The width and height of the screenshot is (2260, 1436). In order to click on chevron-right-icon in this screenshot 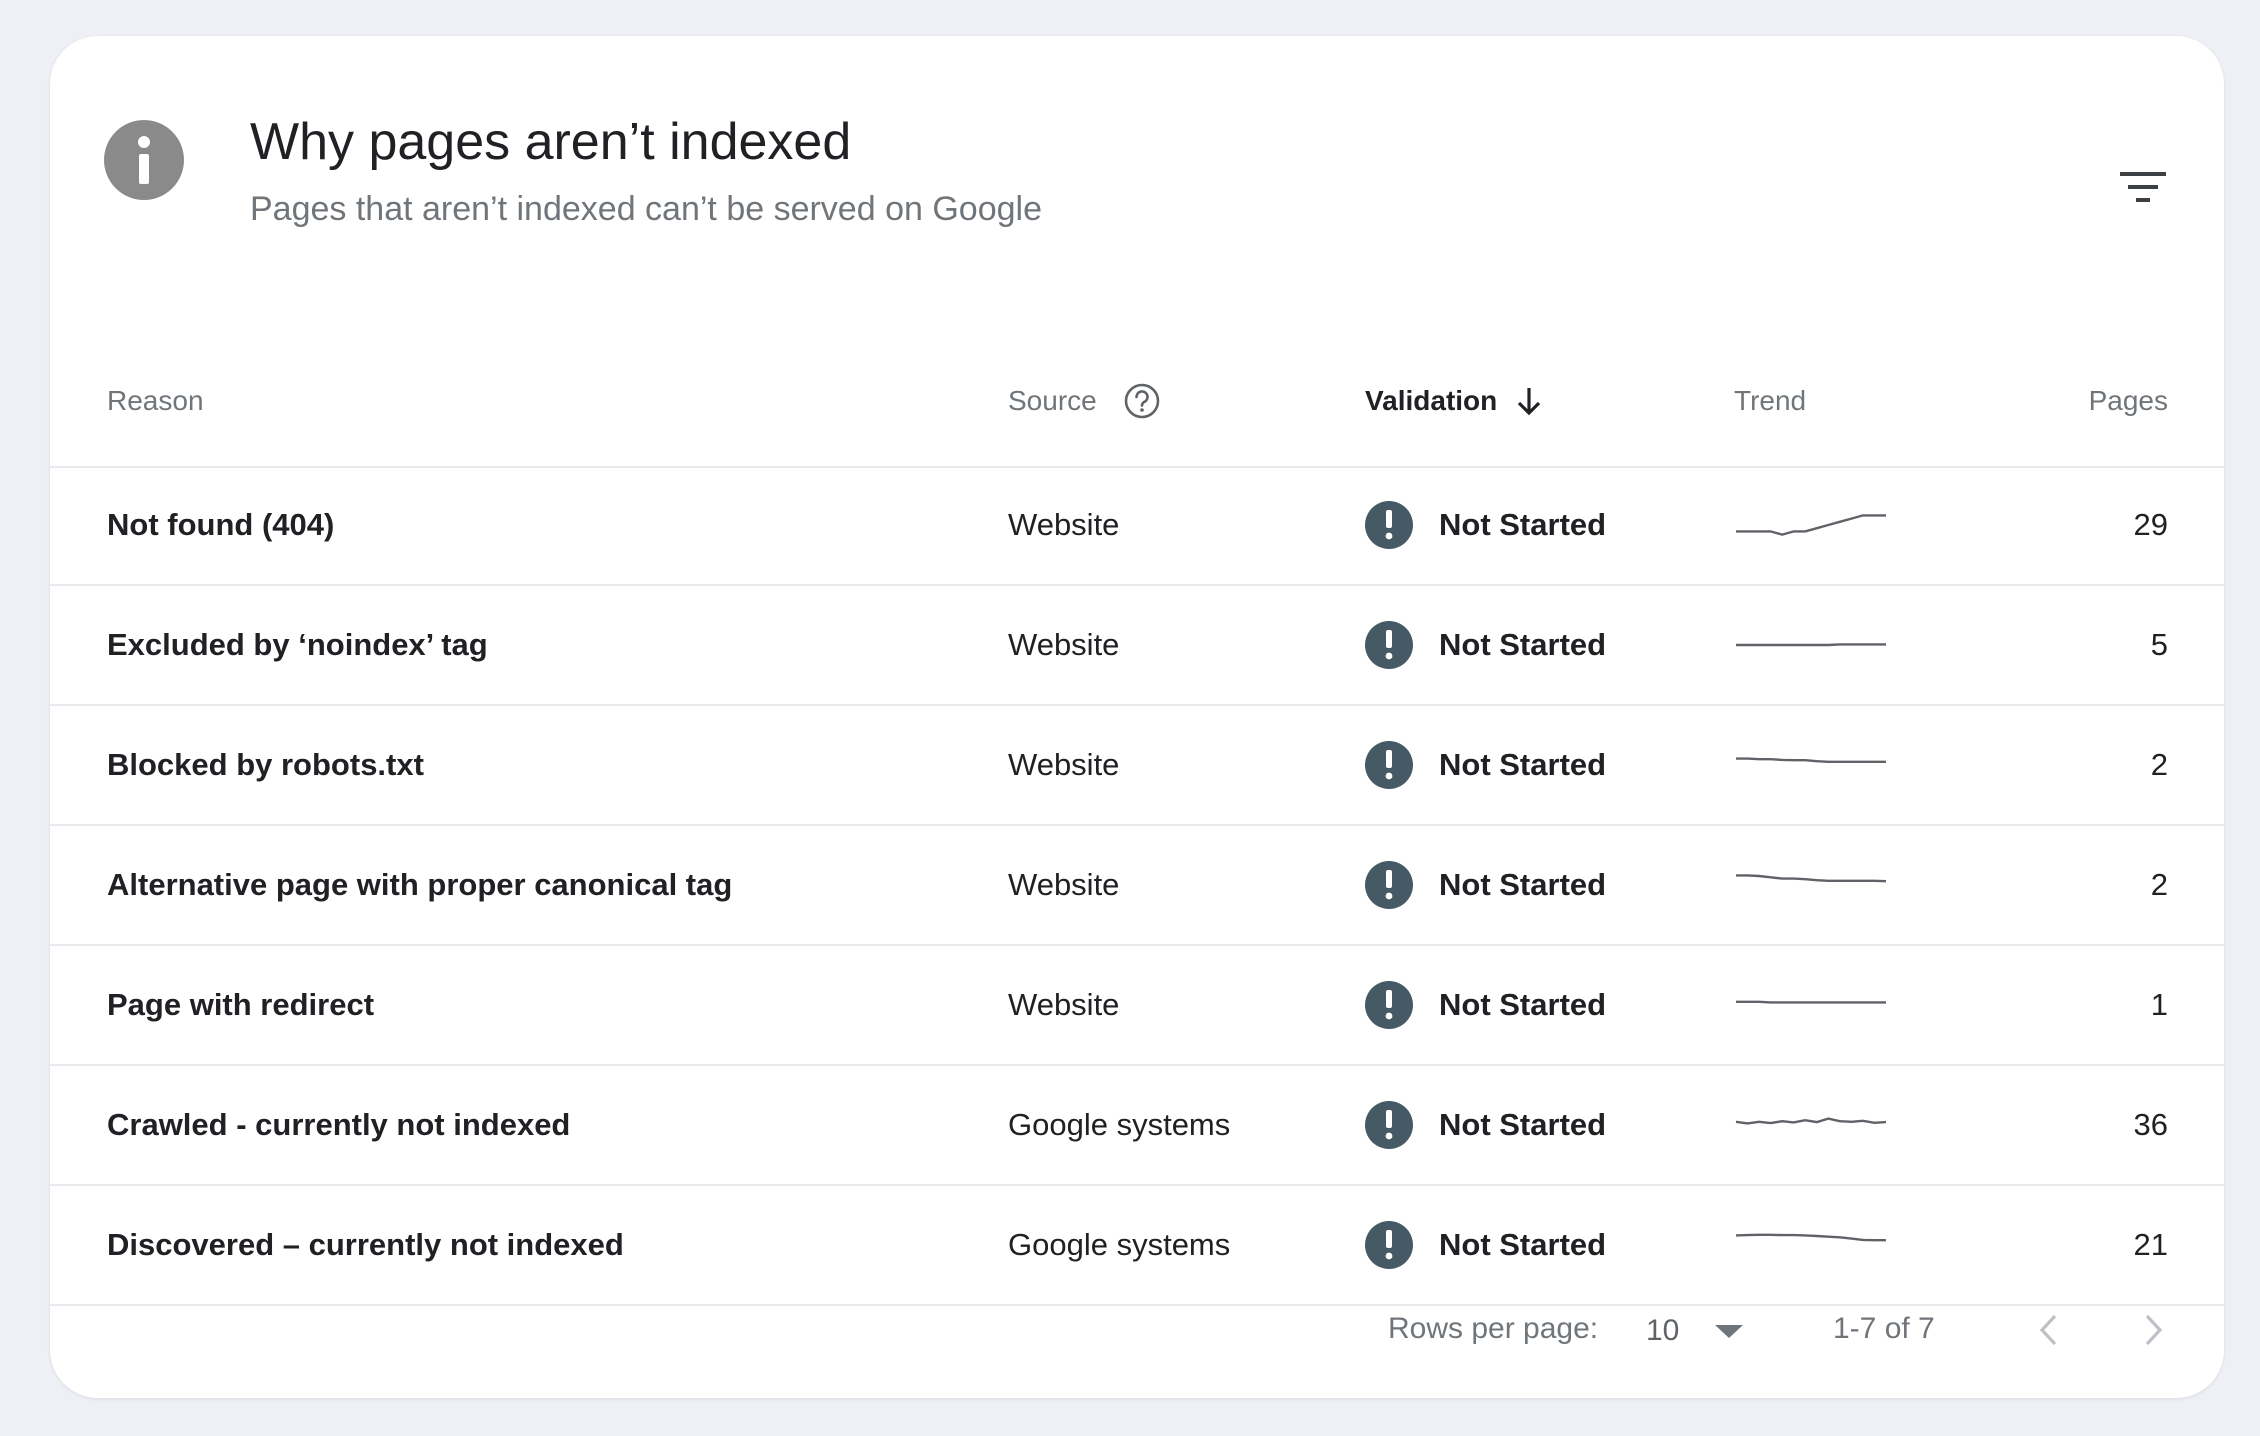, I will do `click(2154, 1330)`.